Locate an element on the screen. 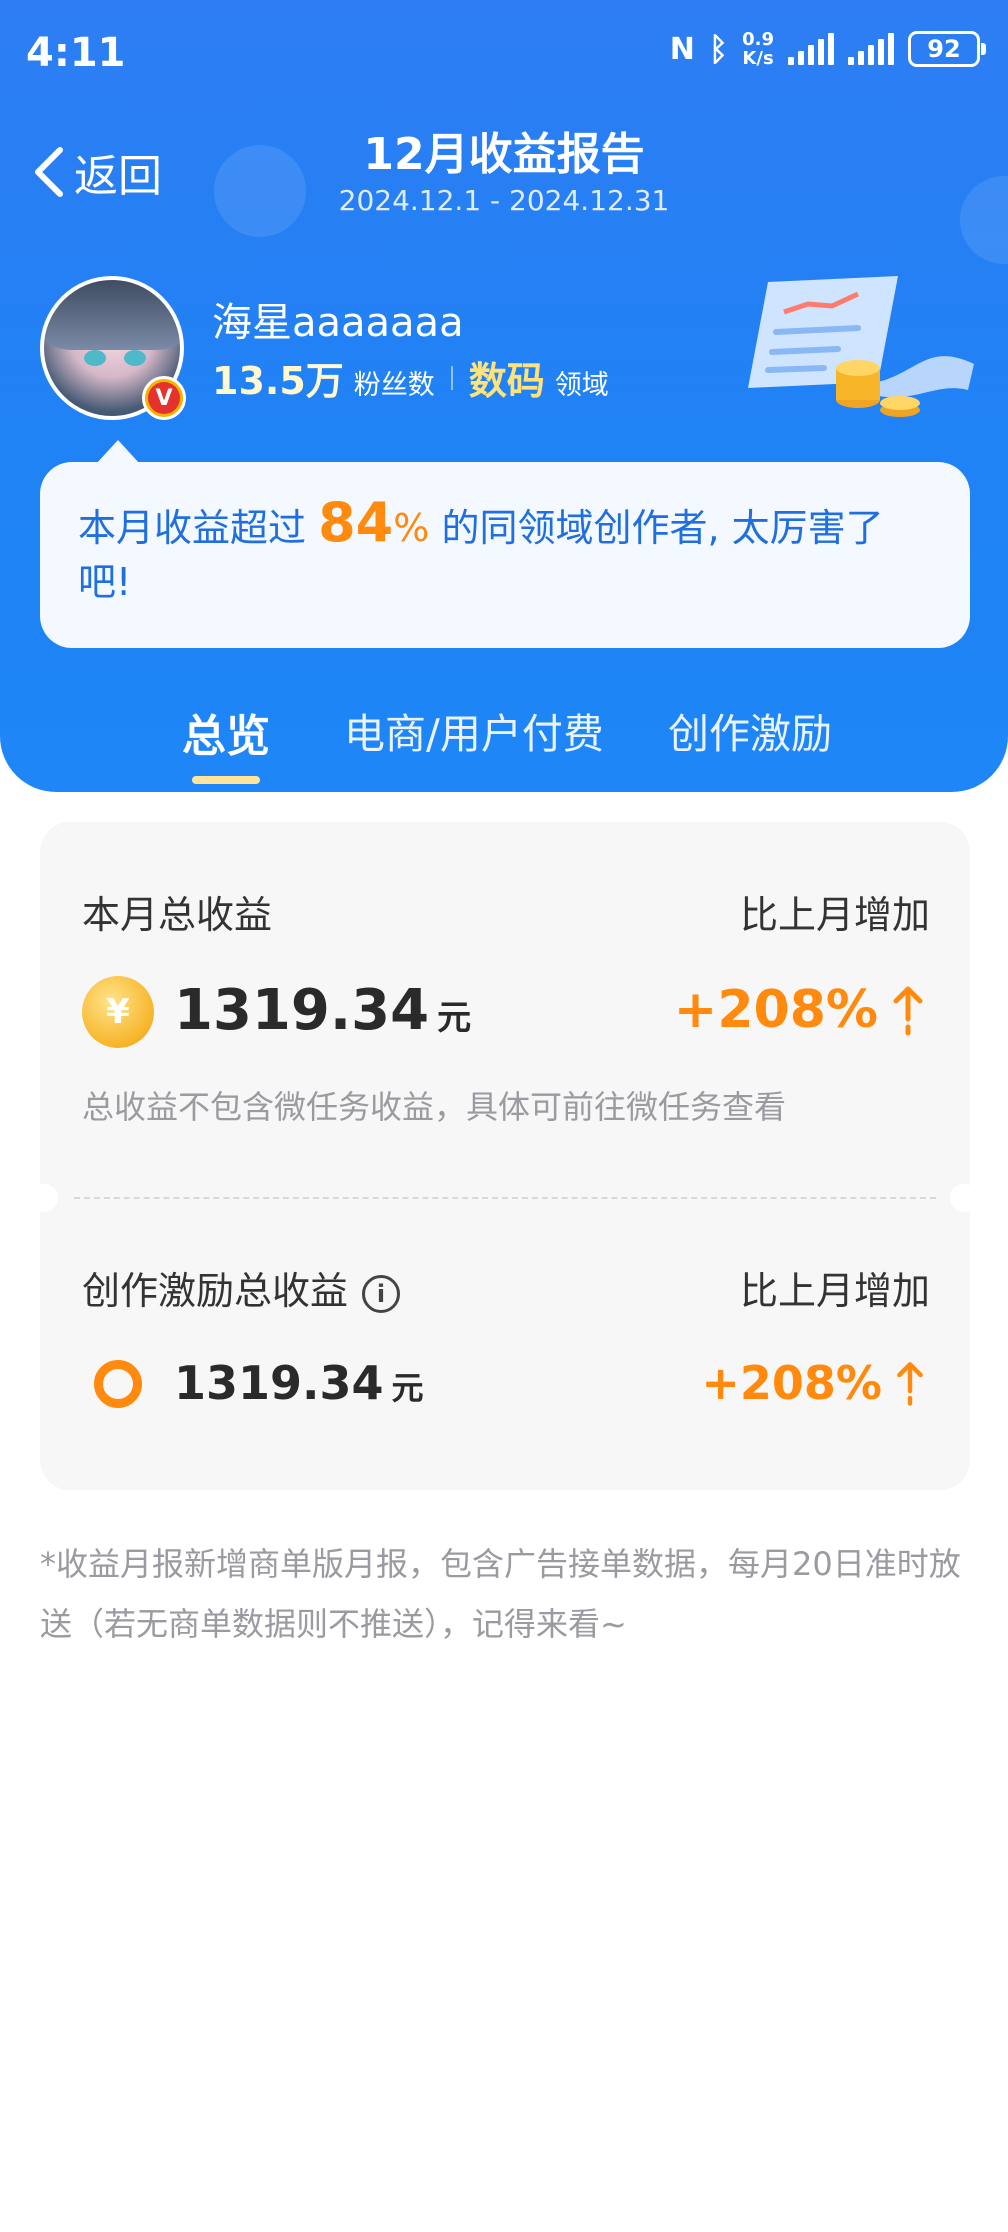  tab-active-indicator is located at coordinates (226, 780).